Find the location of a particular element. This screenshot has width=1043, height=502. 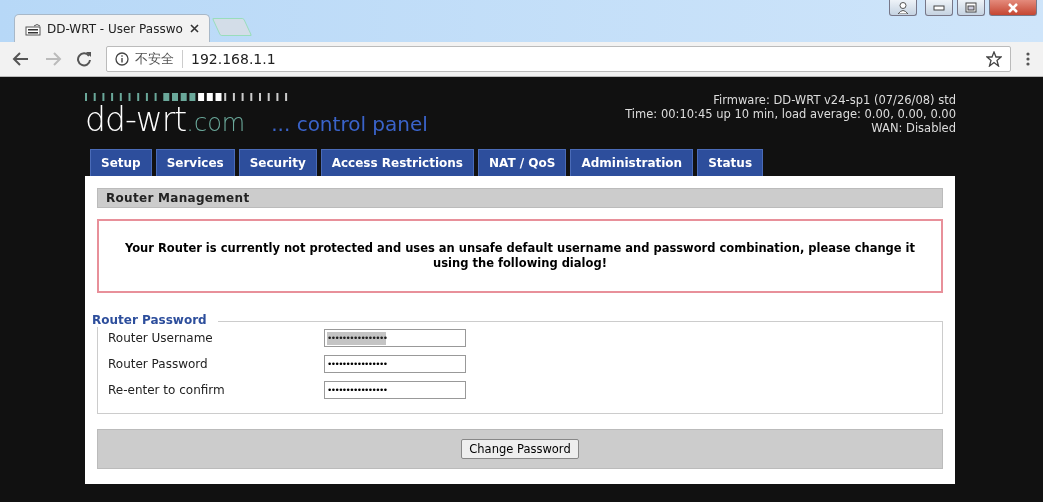

nav-tab: Status is located at coordinates (730, 162).